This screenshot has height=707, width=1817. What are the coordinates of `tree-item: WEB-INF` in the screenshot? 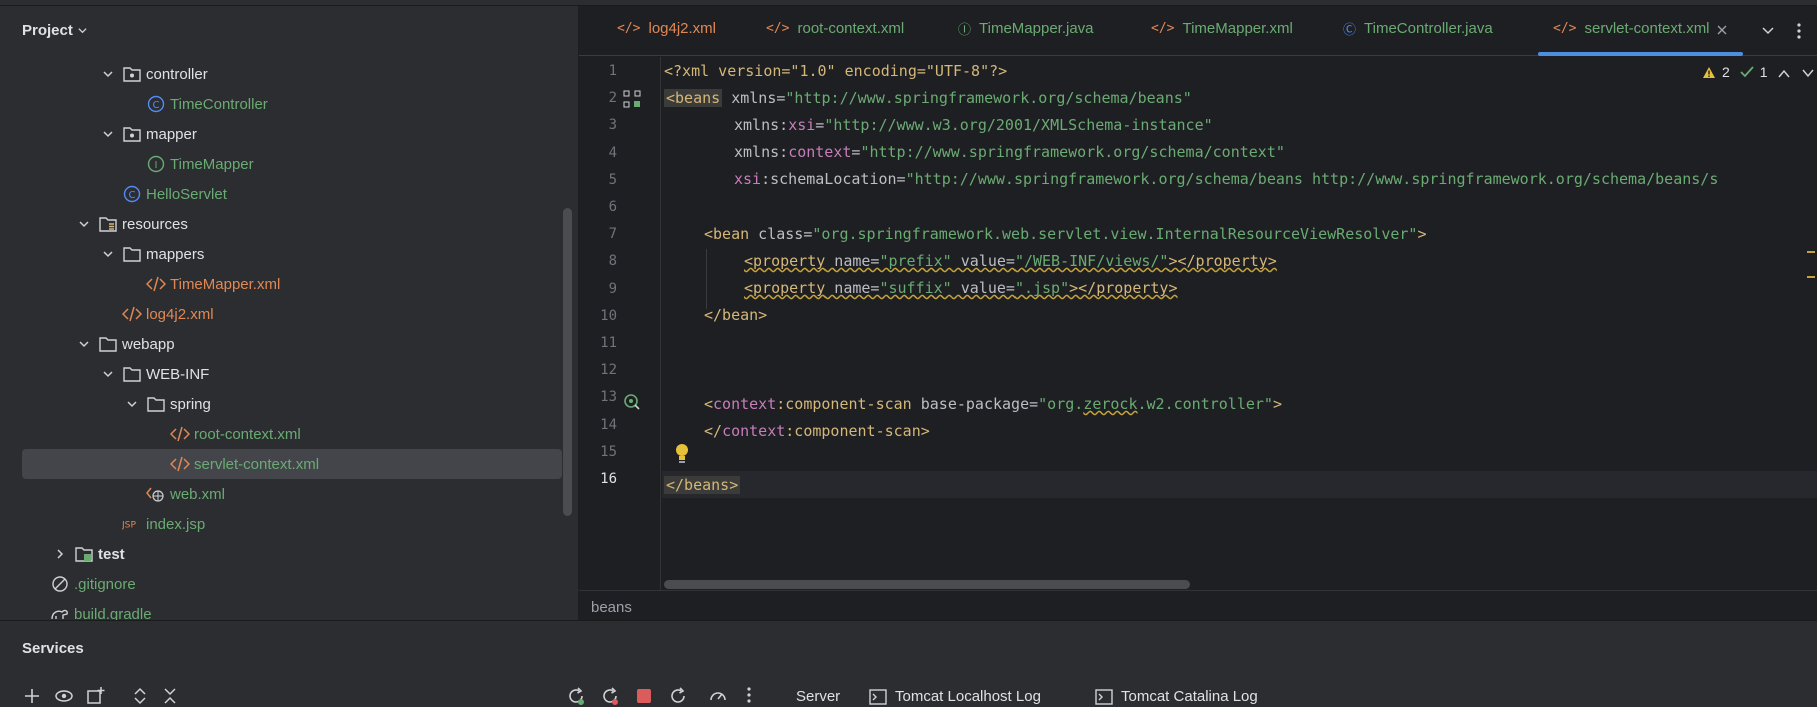 It's located at (292, 374).